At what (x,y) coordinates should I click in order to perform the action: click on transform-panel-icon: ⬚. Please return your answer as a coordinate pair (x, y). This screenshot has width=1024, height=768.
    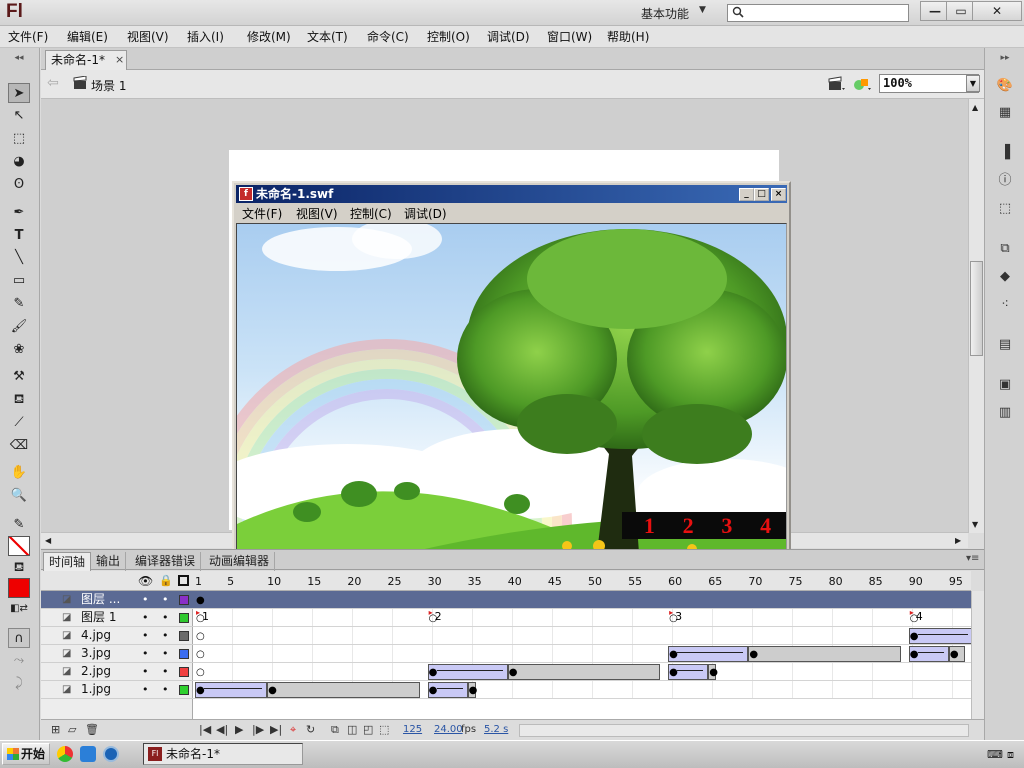
    Looking at the image, I should click on (1005, 209).